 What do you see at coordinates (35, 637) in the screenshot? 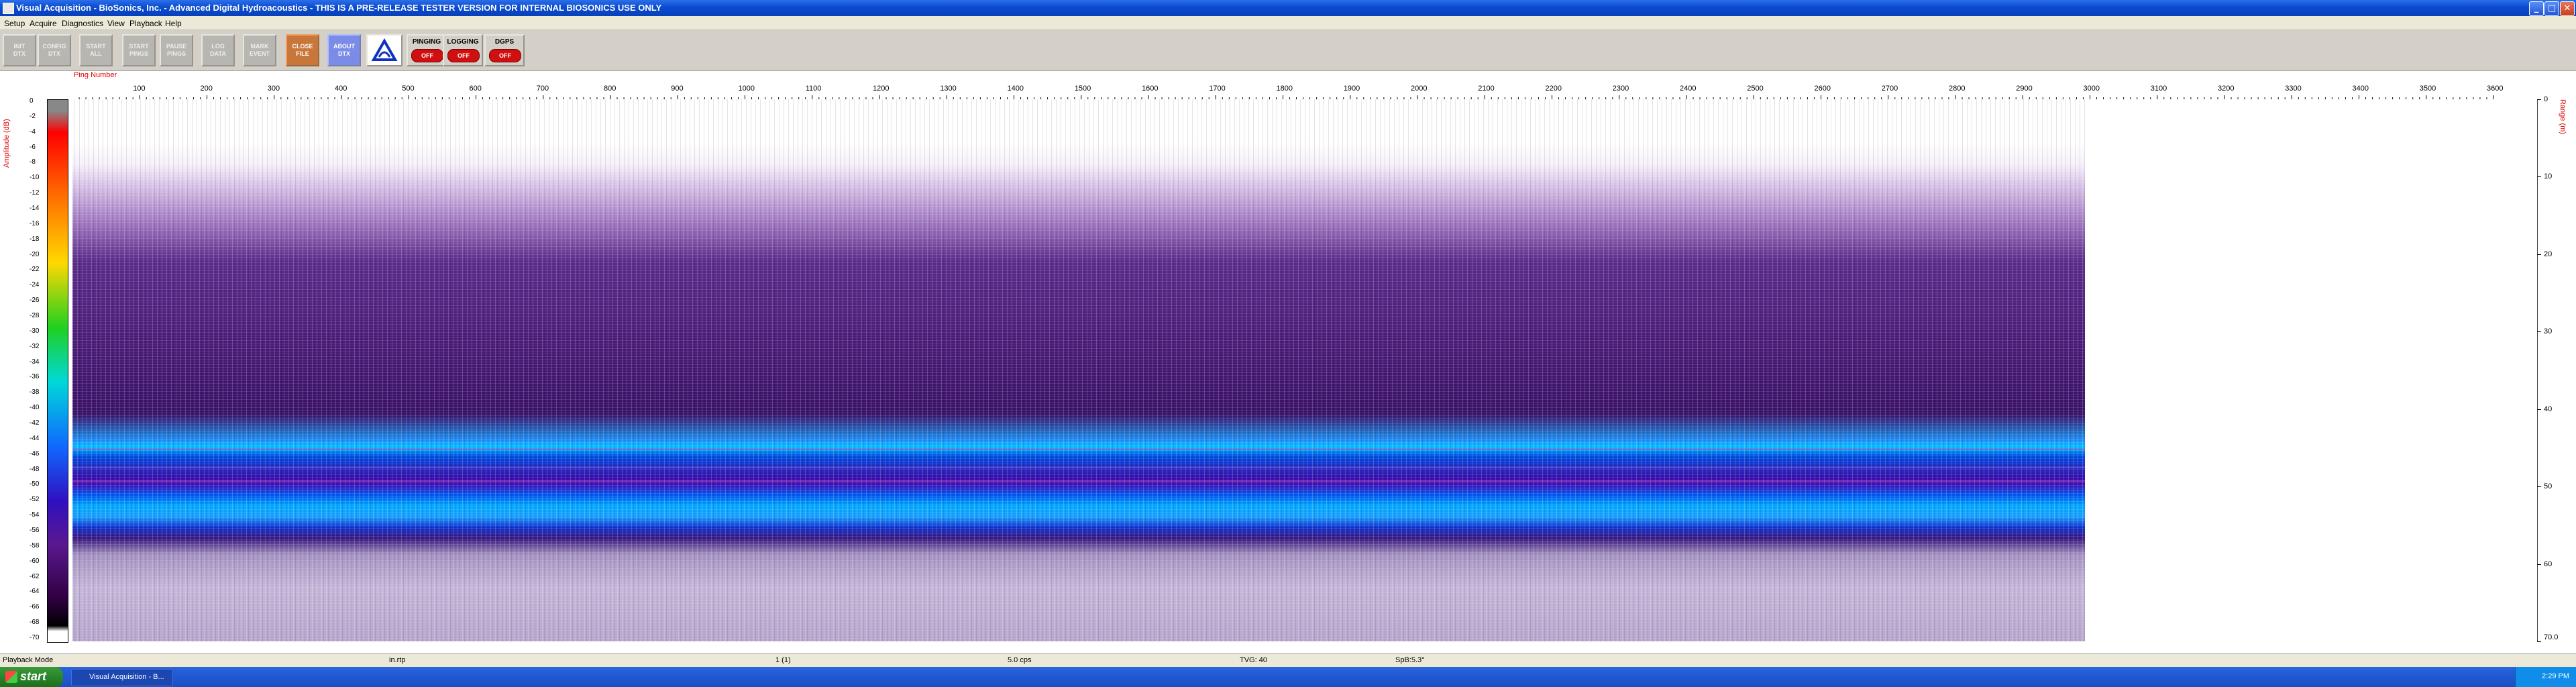
I see `amplitude-tick-label: -70` at bounding box center [35, 637].